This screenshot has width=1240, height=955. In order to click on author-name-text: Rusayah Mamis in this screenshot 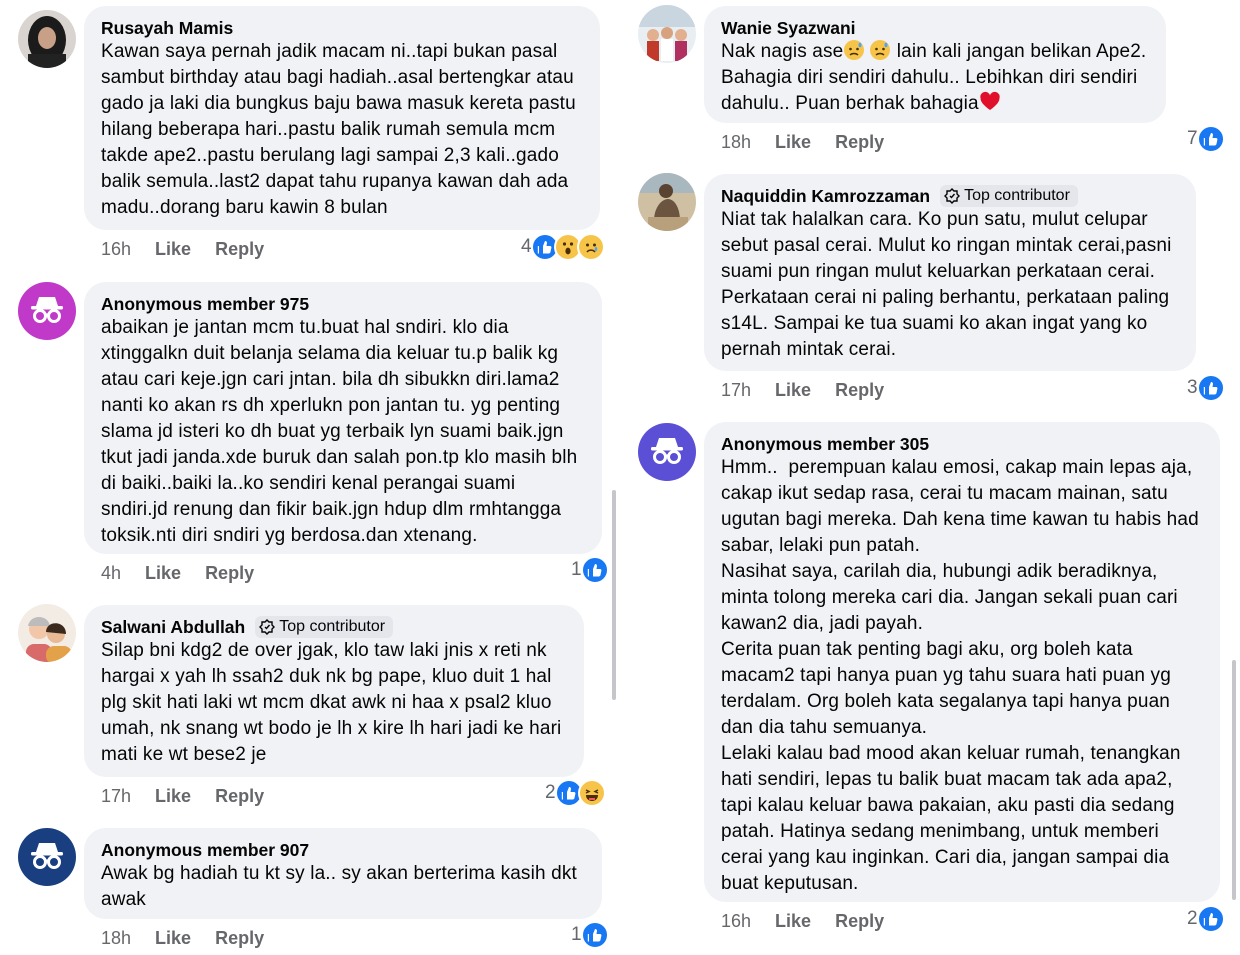, I will do `click(167, 28)`.